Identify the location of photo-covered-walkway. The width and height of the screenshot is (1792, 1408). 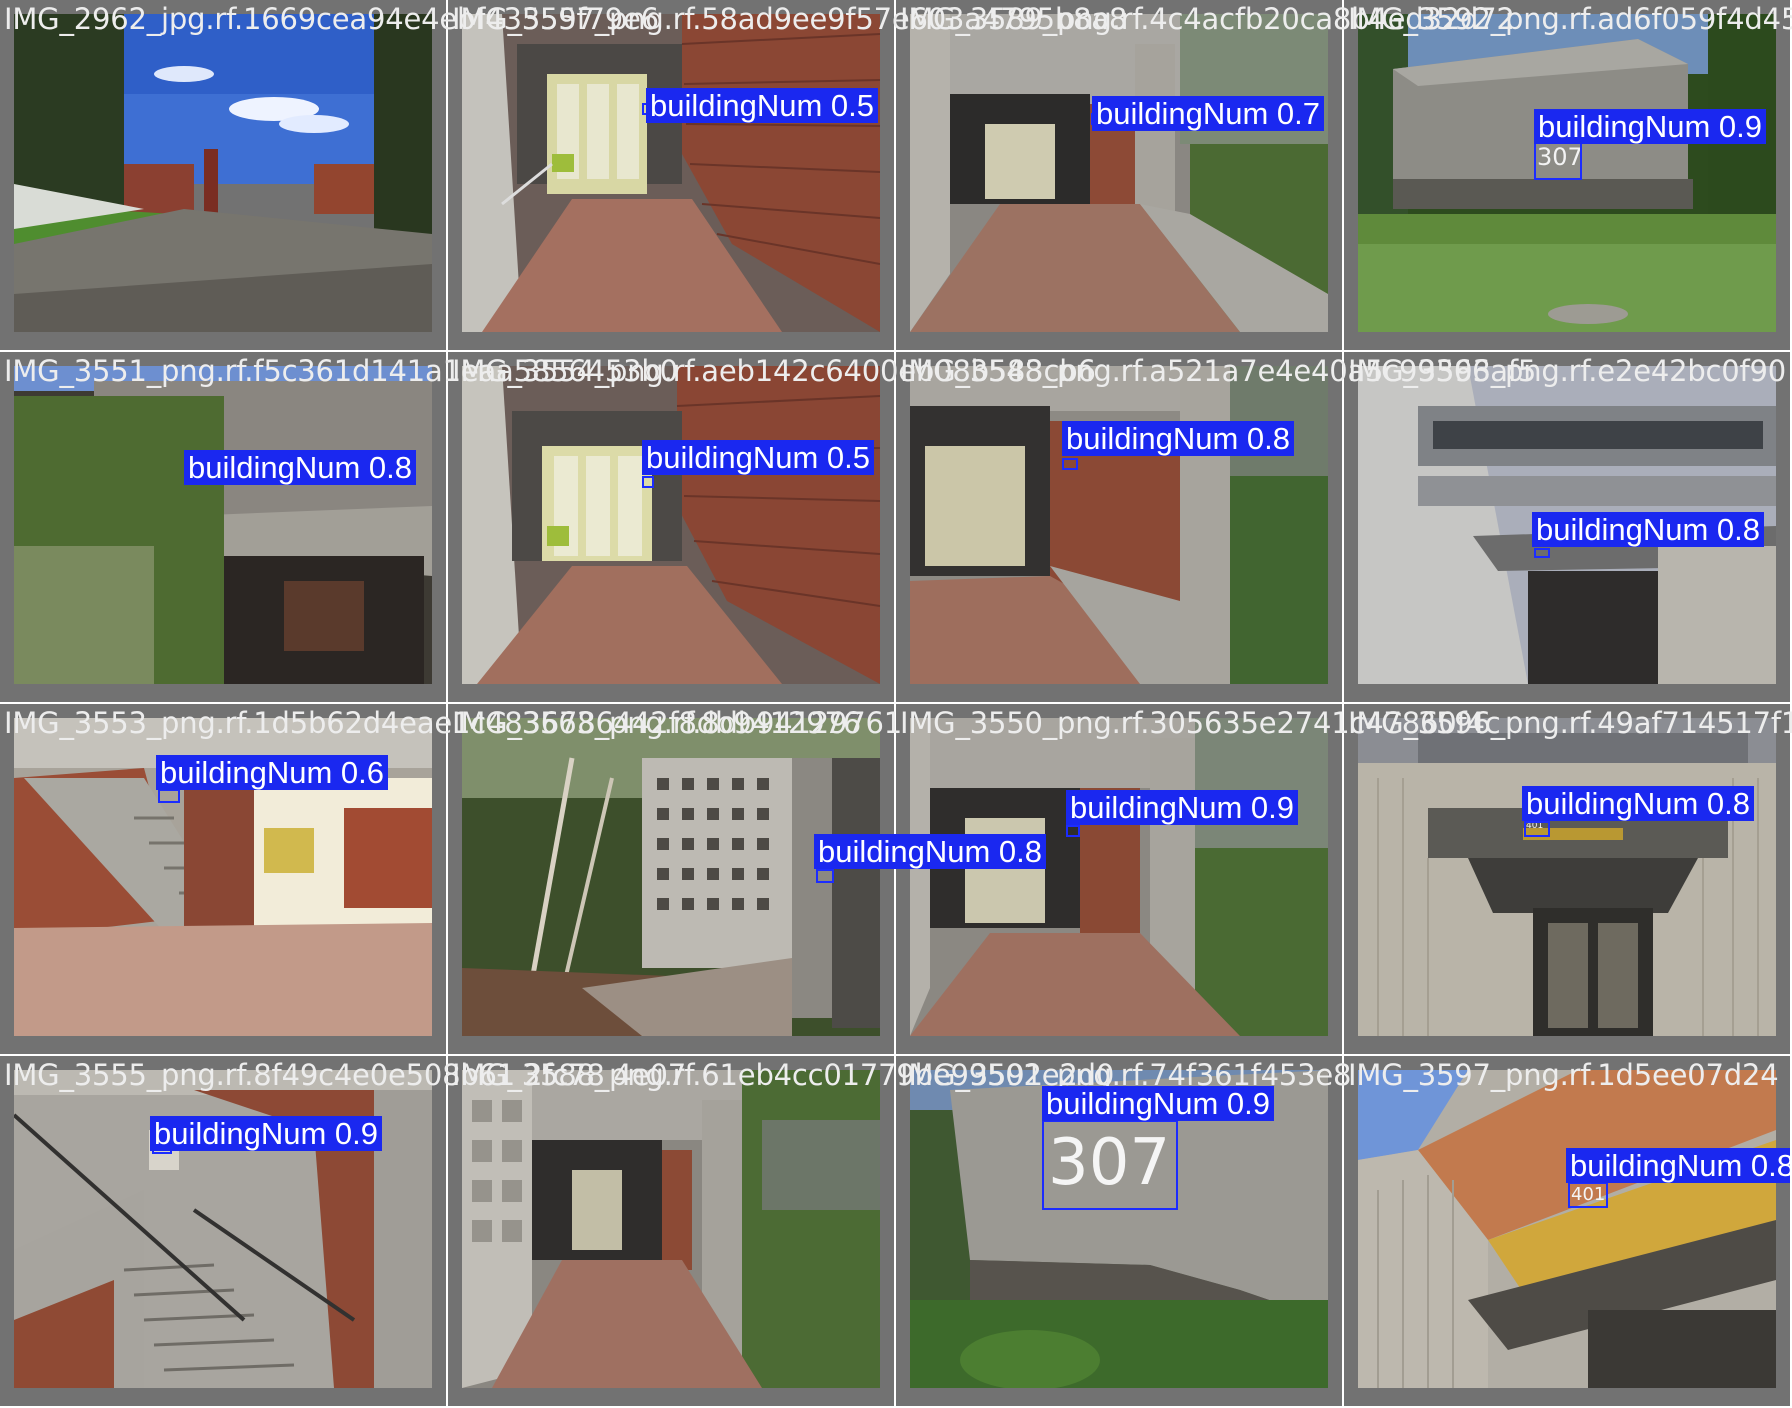
(1119, 173).